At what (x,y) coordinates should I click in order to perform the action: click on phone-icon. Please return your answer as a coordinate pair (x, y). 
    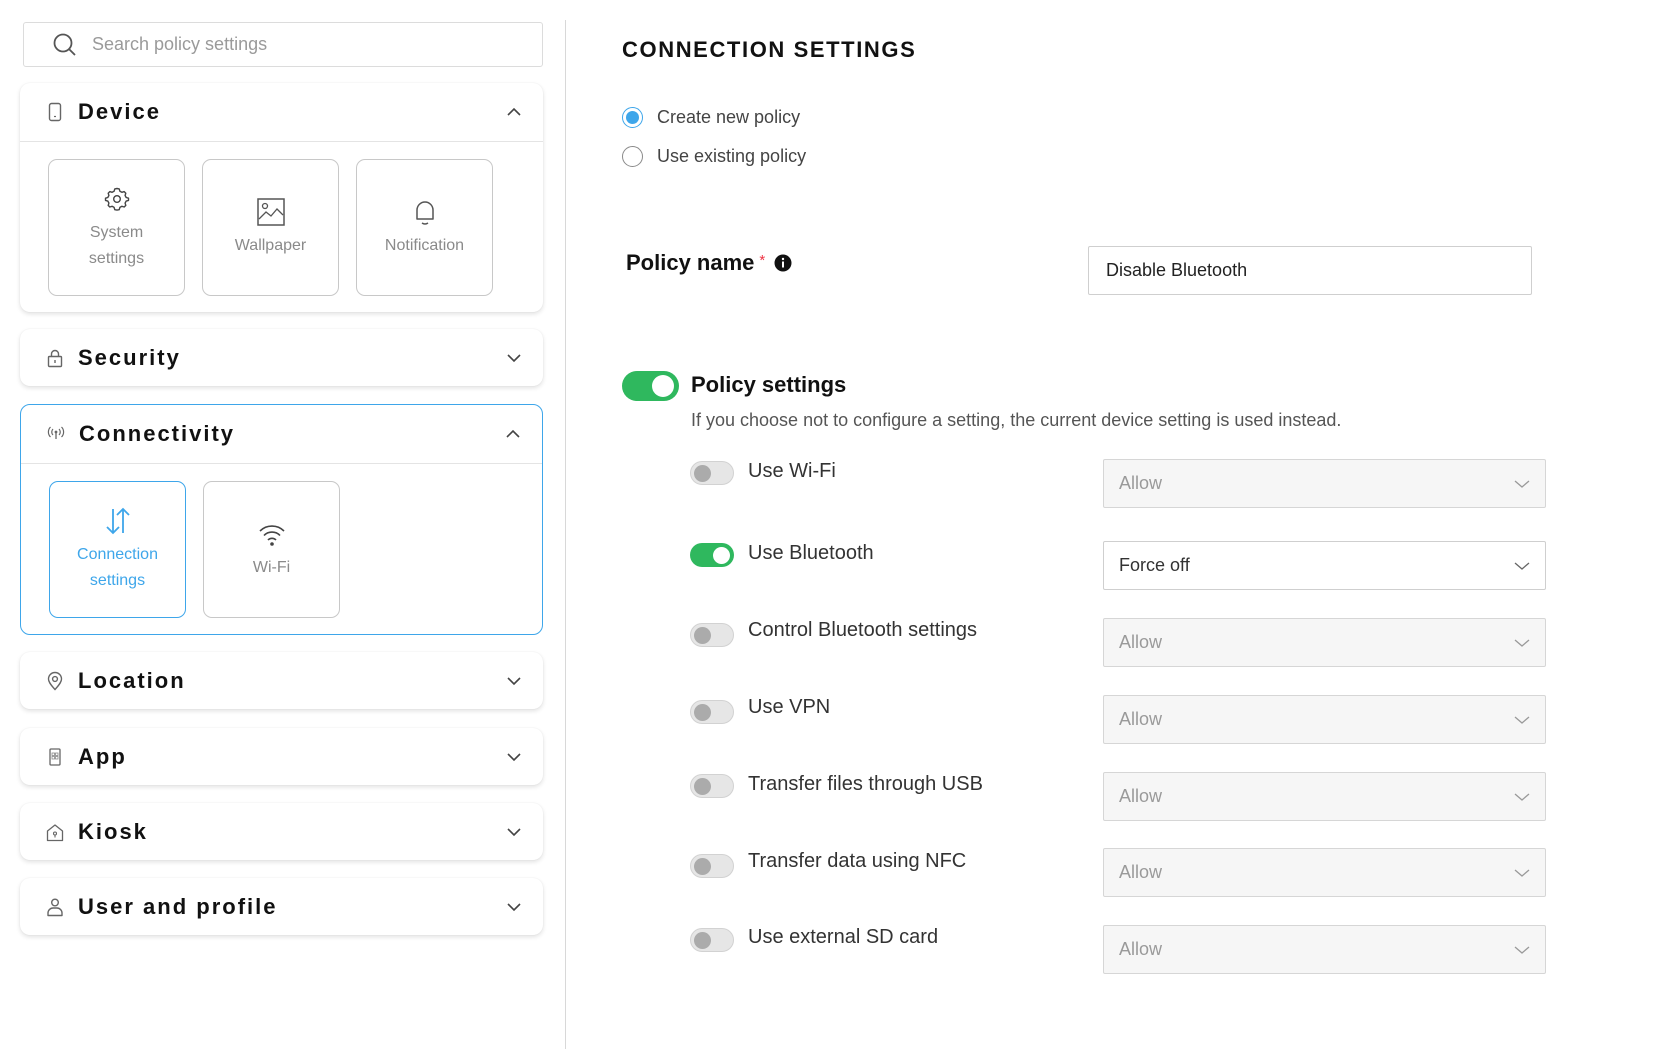
    Looking at the image, I should click on (55, 112).